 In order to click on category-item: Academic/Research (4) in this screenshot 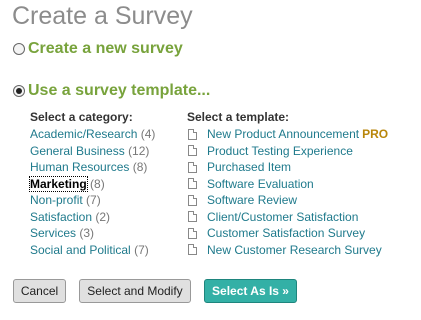, I will do `click(92, 134)`.